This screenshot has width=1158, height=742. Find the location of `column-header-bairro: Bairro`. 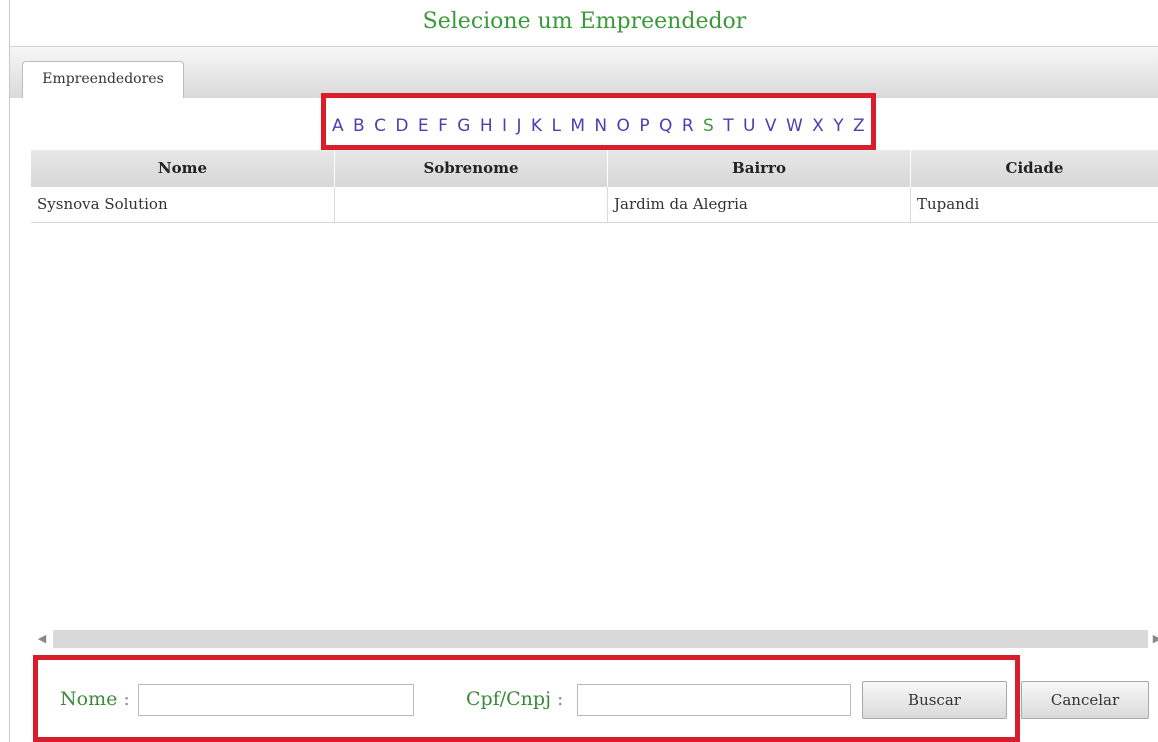

column-header-bairro: Bairro is located at coordinates (759, 168).